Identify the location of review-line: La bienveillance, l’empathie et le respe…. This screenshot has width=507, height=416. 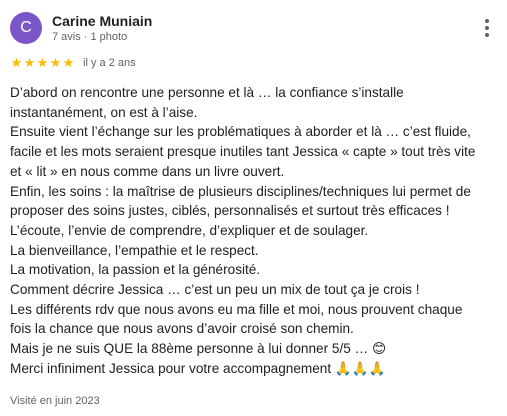
(134, 250).